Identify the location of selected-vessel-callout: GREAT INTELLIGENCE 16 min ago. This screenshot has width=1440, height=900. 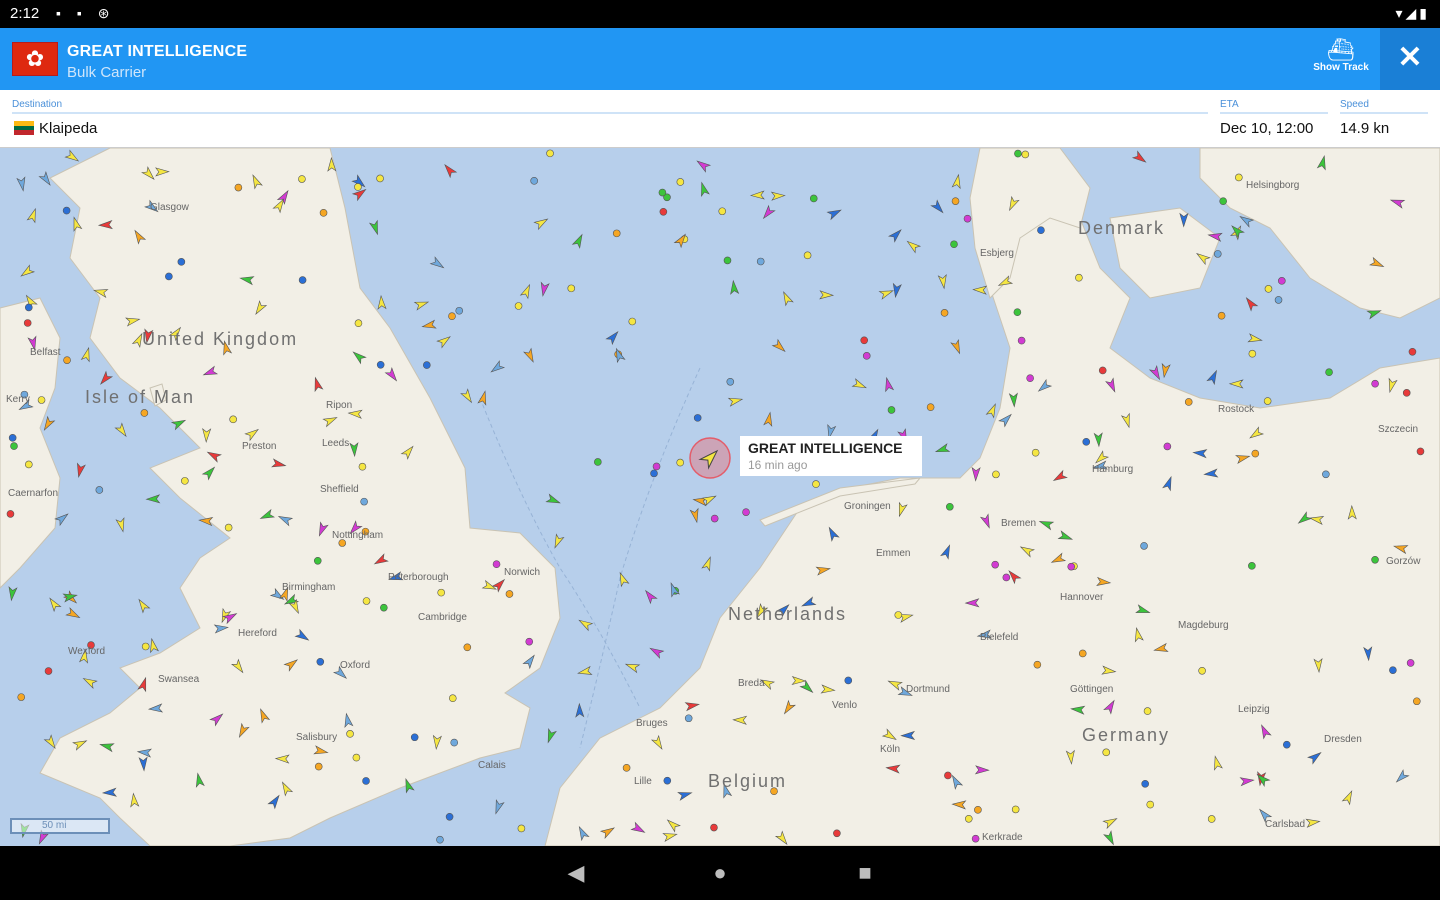
(831, 456).